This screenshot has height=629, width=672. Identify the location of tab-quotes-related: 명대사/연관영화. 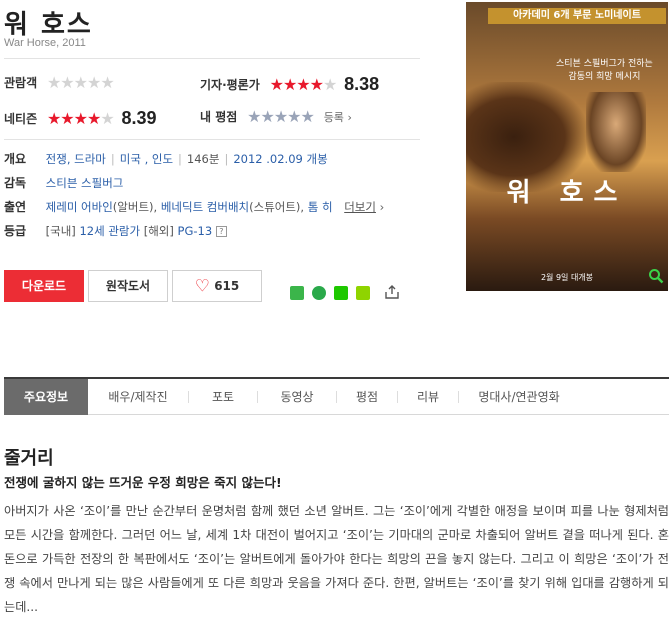
(519, 397).